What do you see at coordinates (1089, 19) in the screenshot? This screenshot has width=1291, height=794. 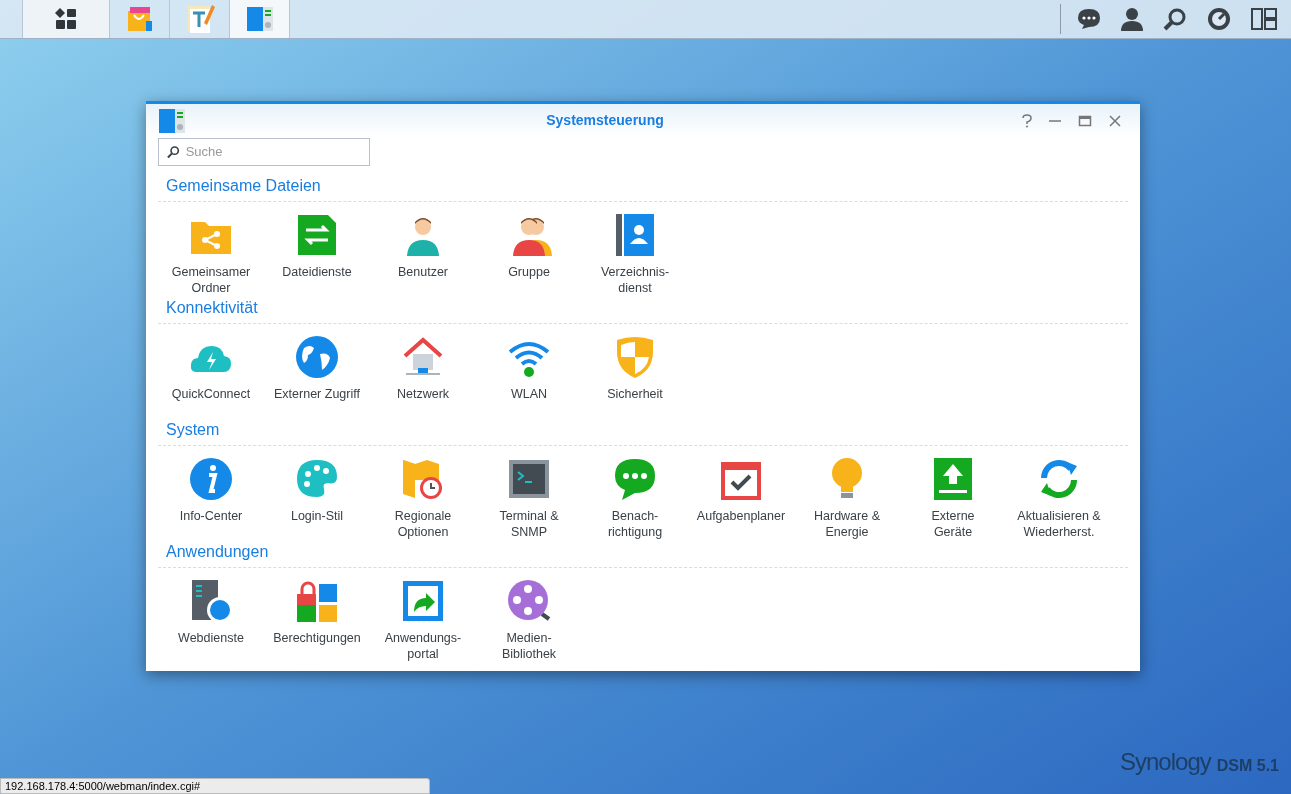 I see `chat-icon` at bounding box center [1089, 19].